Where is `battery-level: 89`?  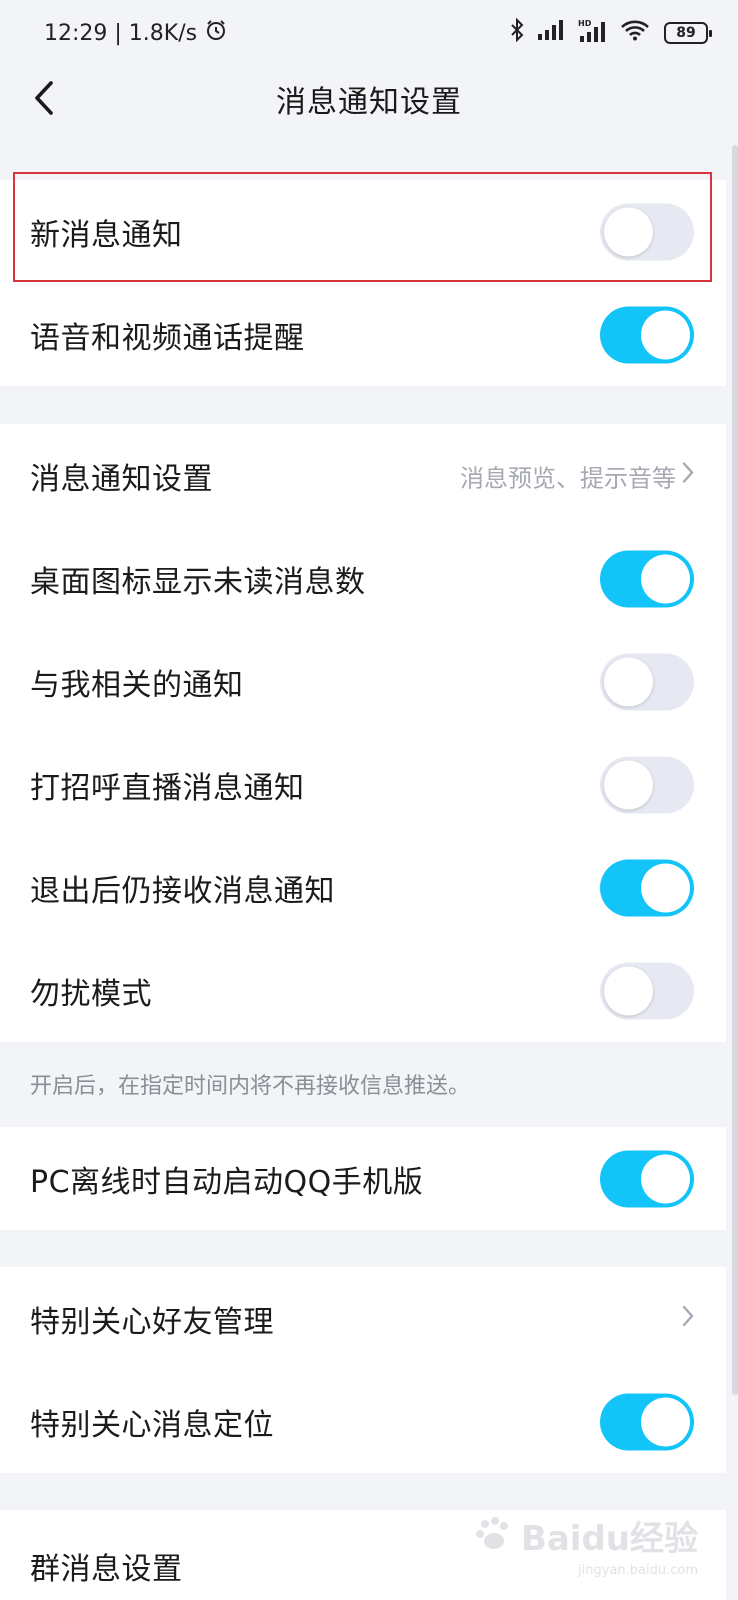
battery-level: 89 is located at coordinates (686, 33).